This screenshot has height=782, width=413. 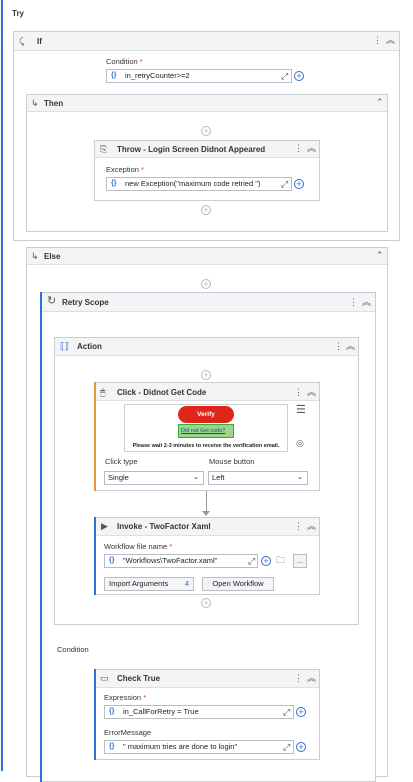 What do you see at coordinates (54, 103) in the screenshot?
I see `then-label: Then` at bounding box center [54, 103].